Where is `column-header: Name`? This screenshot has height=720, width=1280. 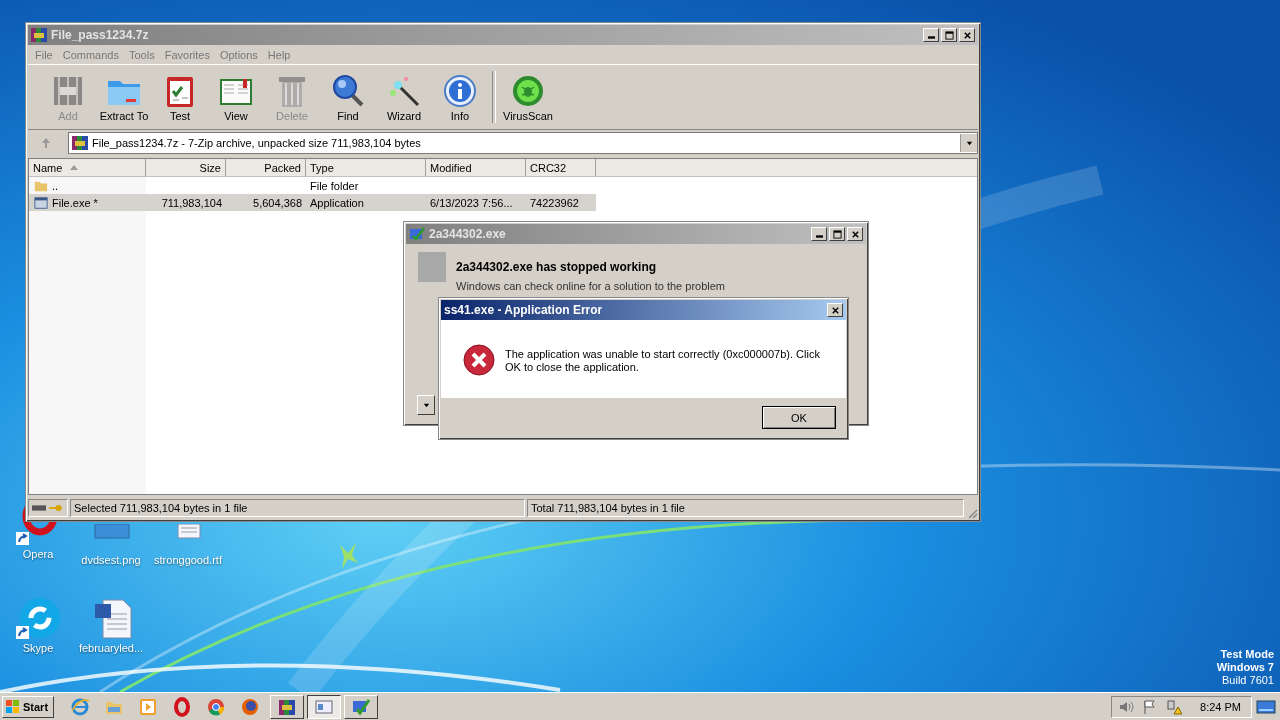 column-header: Name is located at coordinates (87, 167).